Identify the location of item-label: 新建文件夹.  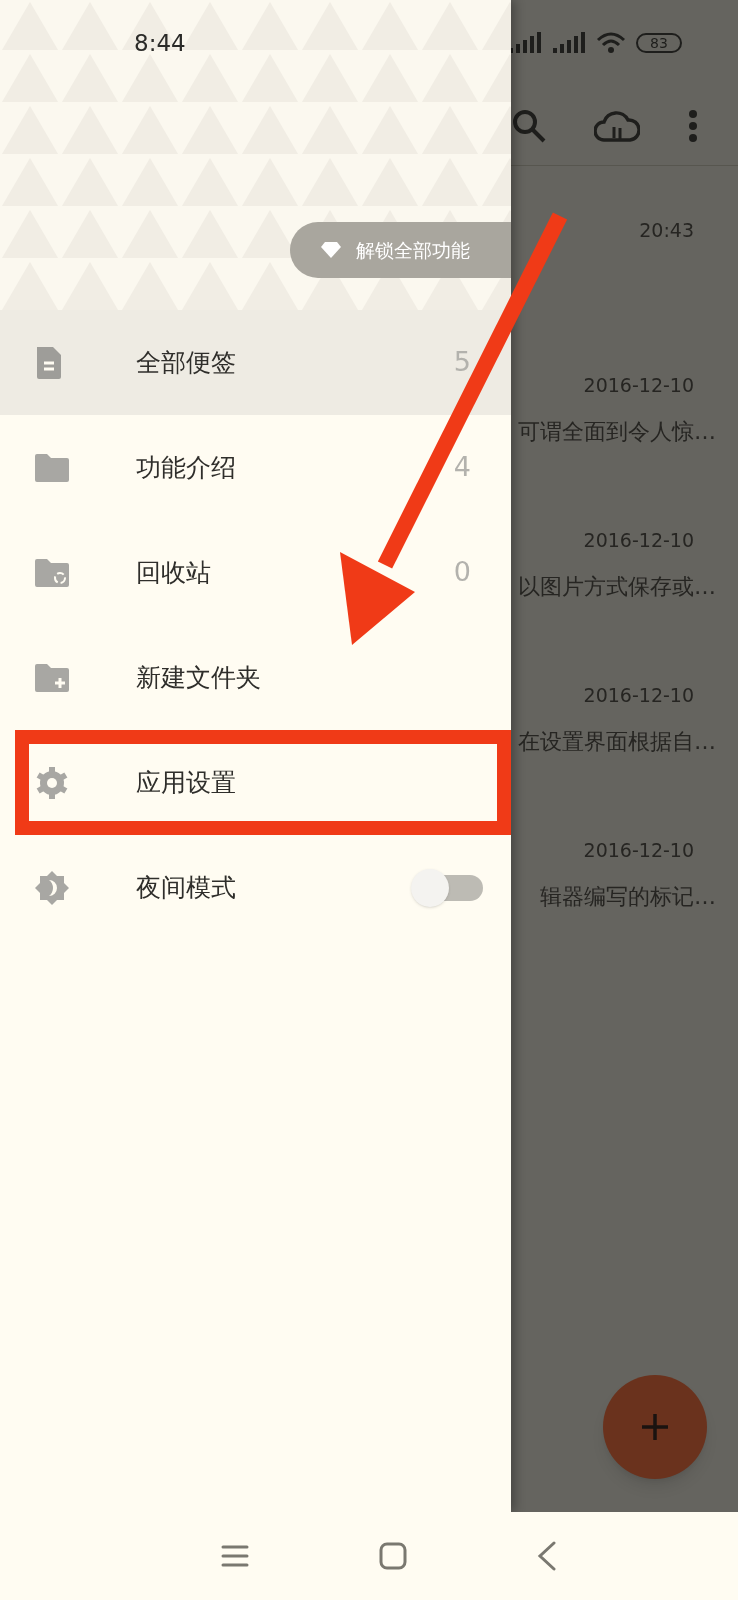
(198, 677).